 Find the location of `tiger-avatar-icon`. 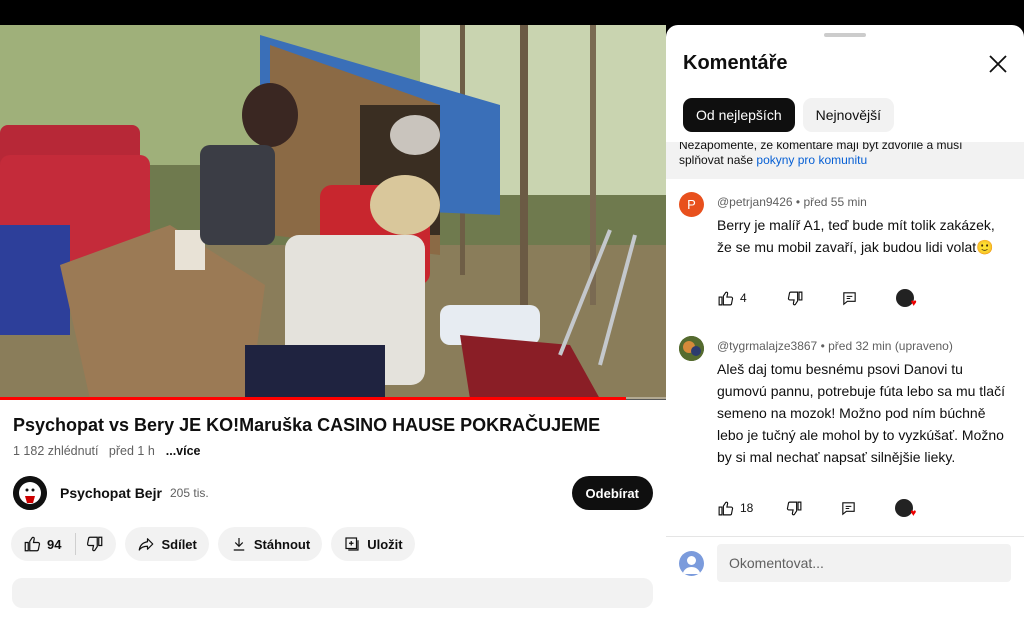

tiger-avatar-icon is located at coordinates (691, 348).